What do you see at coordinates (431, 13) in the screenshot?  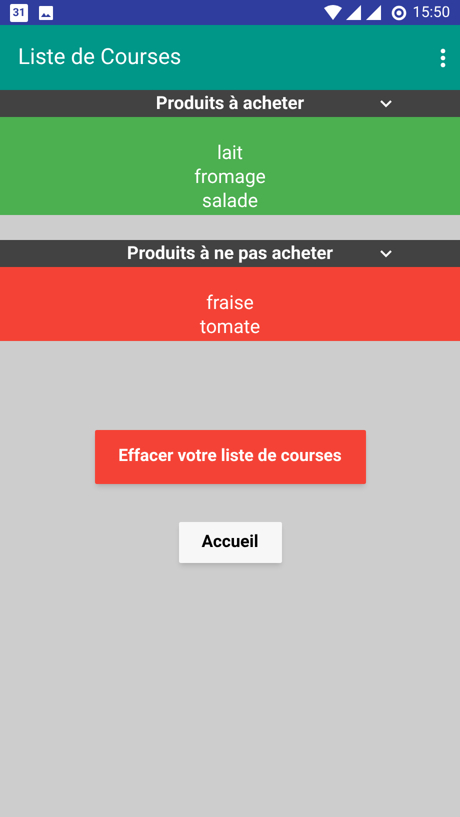 I see `clock: 15:50` at bounding box center [431, 13].